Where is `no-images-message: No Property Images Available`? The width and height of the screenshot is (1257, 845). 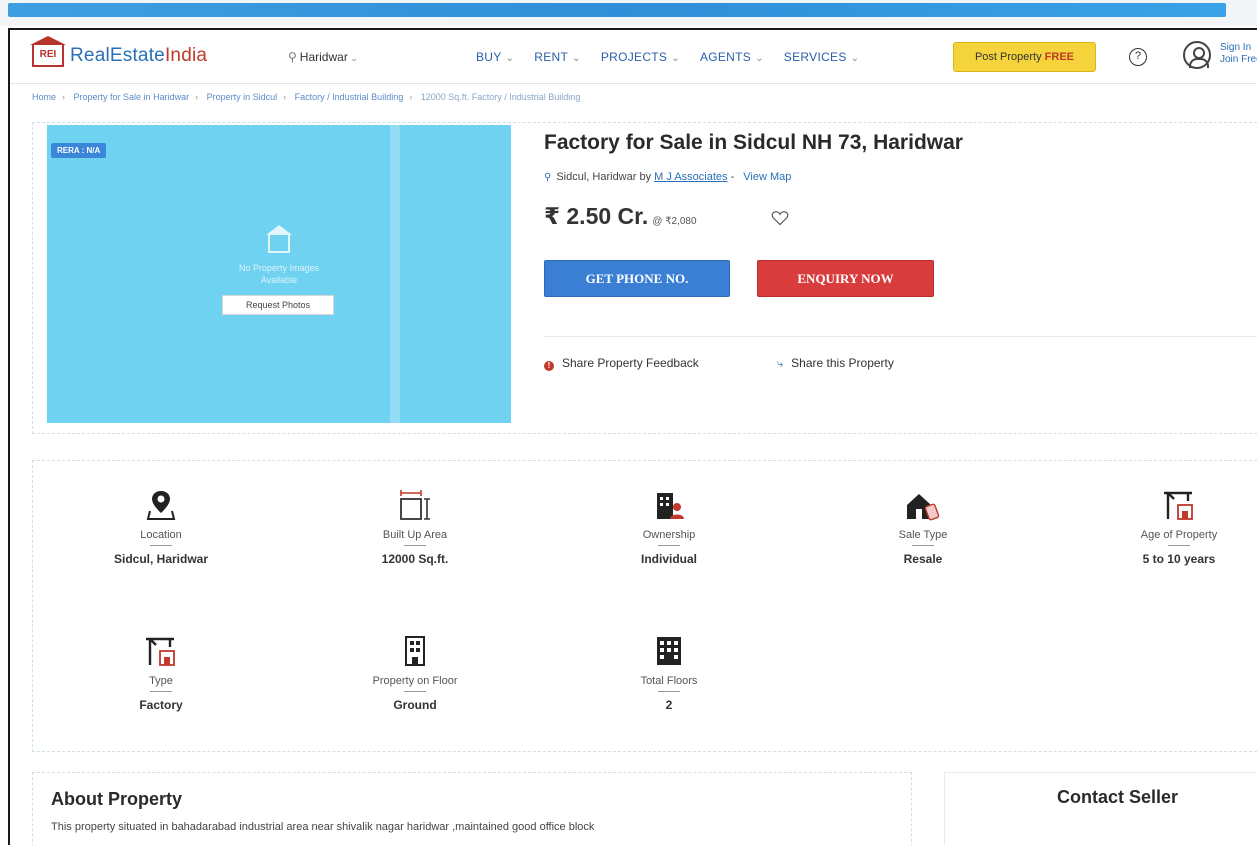
no-images-message: No Property Images Available is located at coordinates (279, 255).